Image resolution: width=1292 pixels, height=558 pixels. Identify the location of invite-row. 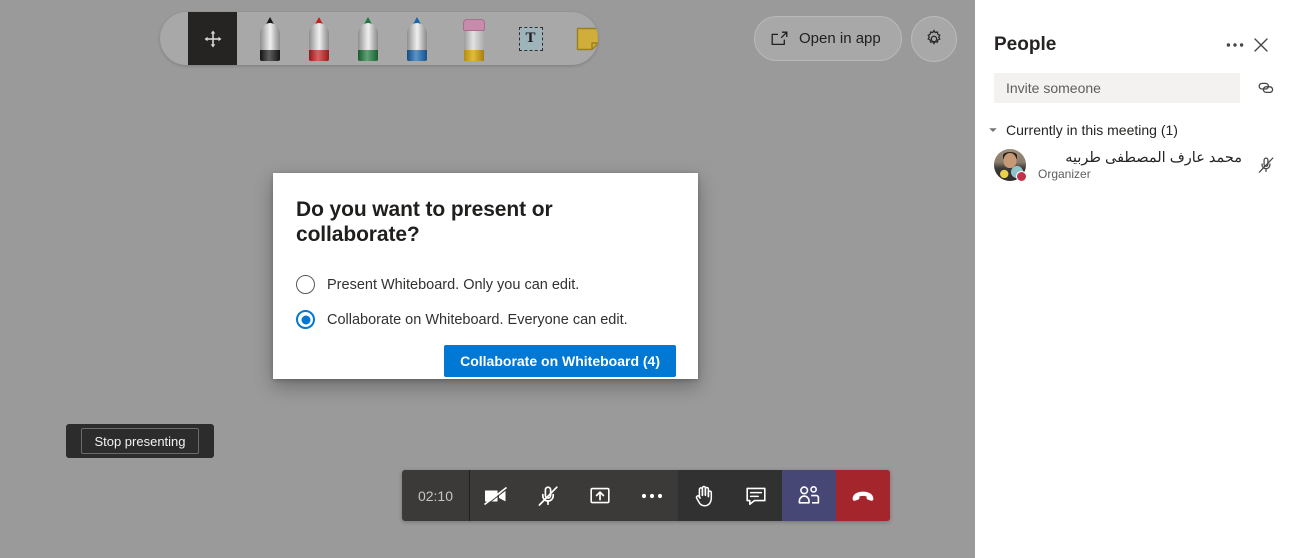
(1133, 80).